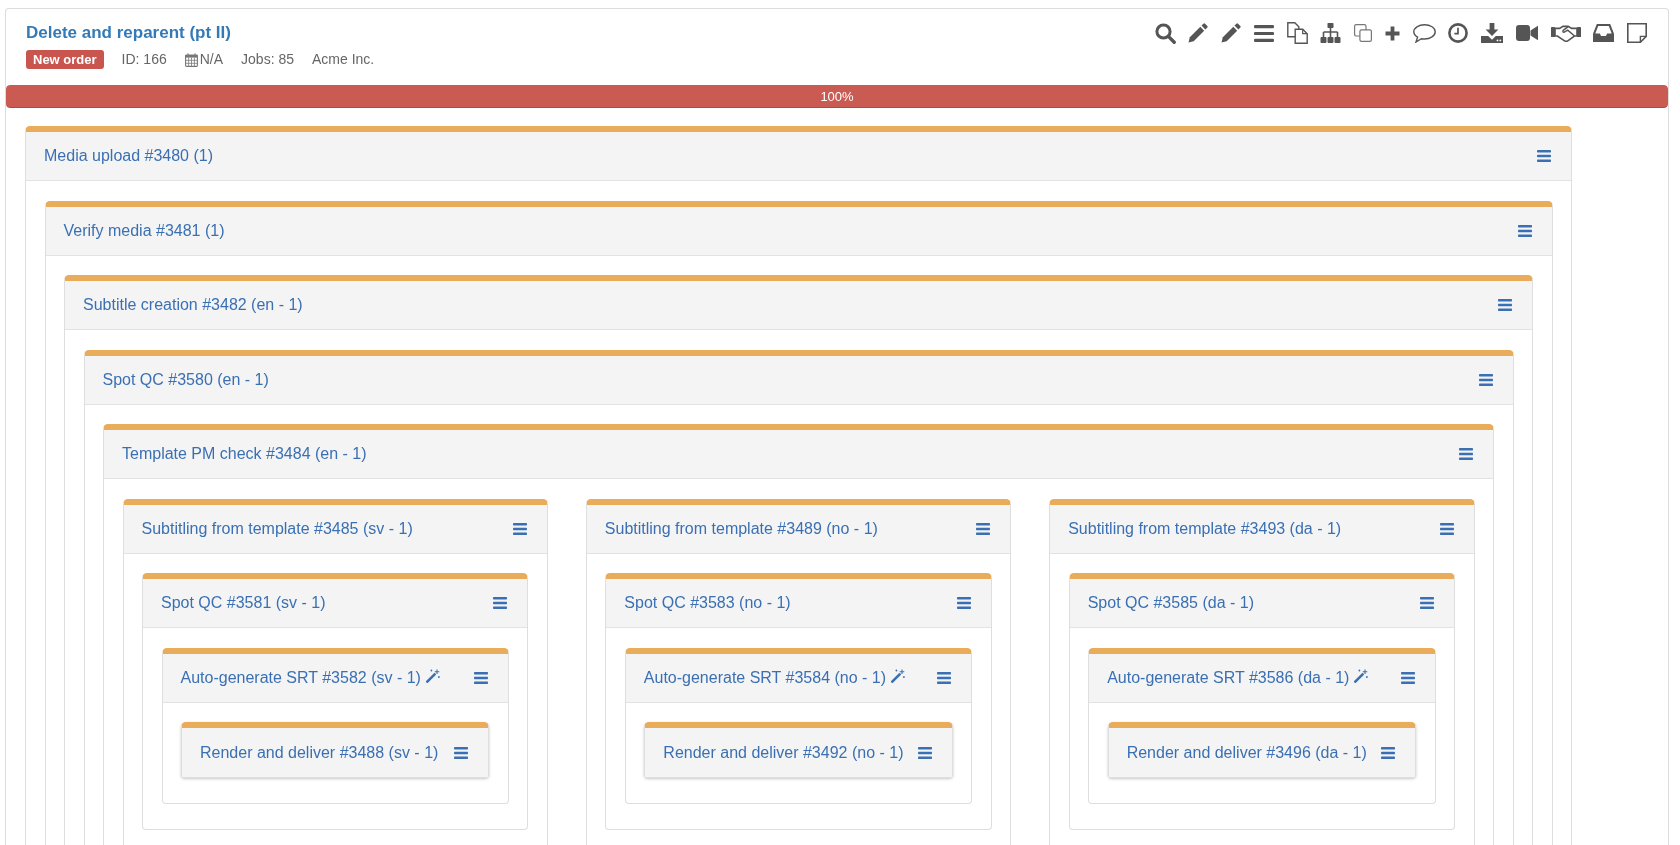 The image size is (1680, 845). What do you see at coordinates (144, 230) in the screenshot?
I see `task-title: Verify media #3481 (1)` at bounding box center [144, 230].